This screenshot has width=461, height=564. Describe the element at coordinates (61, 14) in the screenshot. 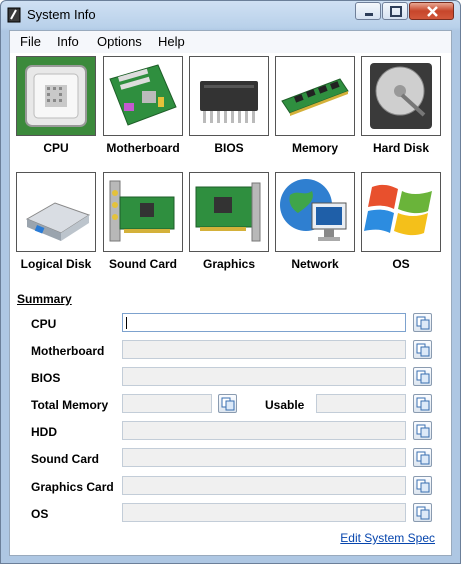

I see `window-title: System Info` at that location.